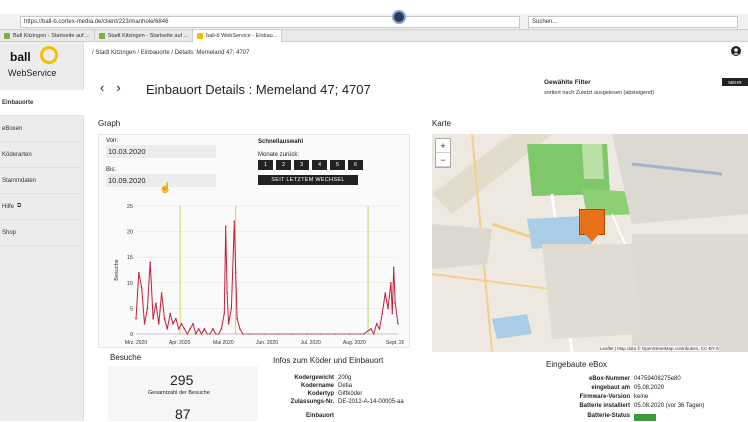 This screenshot has width=748, height=422. What do you see at coordinates (42, 233) in the screenshot?
I see `sidebar-item-shop: Shop` at bounding box center [42, 233].